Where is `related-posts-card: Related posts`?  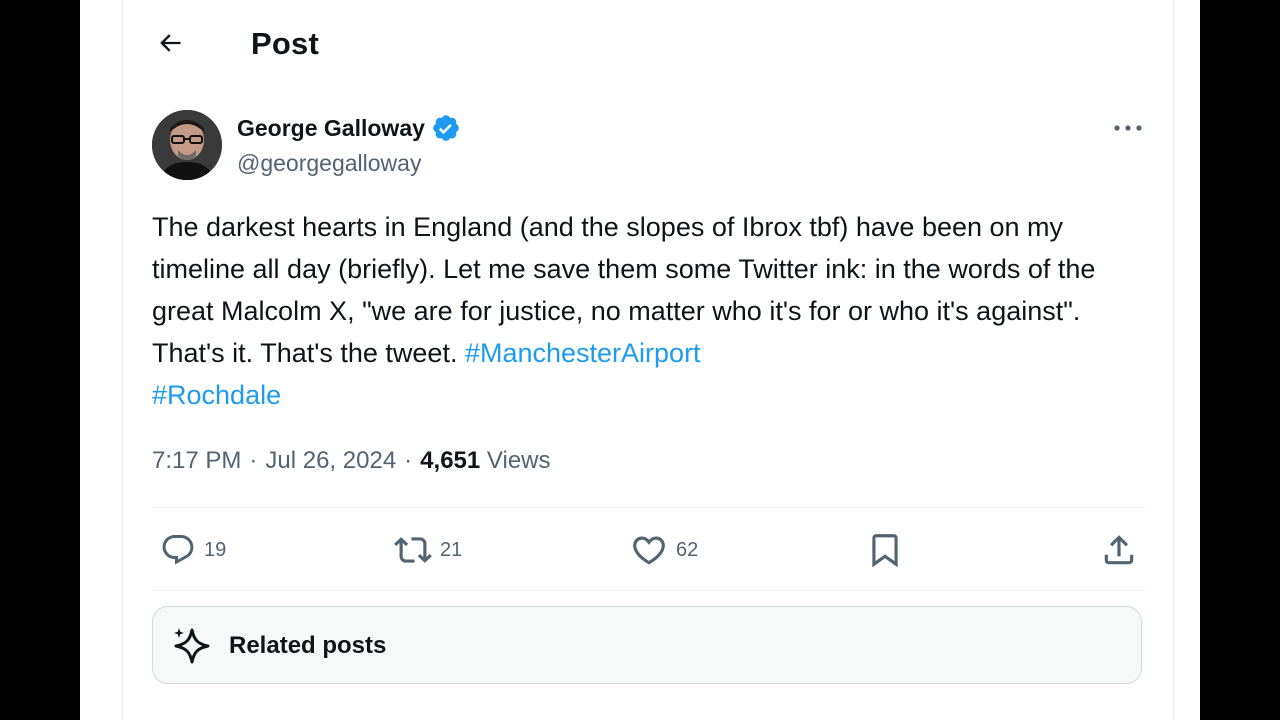 related-posts-card: Related posts is located at coordinates (647, 645).